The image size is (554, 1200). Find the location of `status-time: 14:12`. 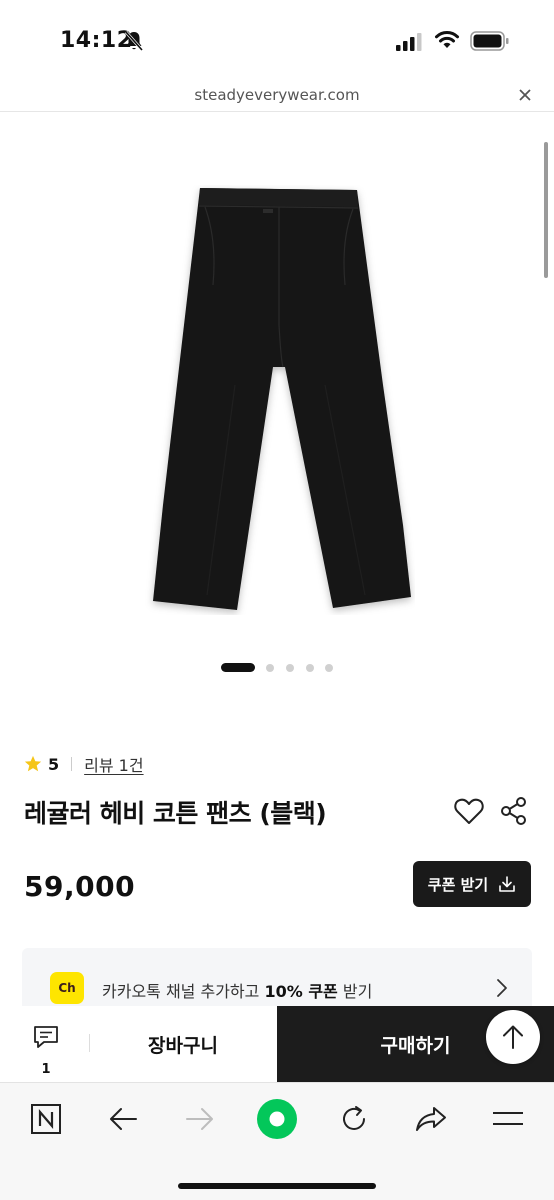

status-time: 14:12 is located at coordinates (96, 40).